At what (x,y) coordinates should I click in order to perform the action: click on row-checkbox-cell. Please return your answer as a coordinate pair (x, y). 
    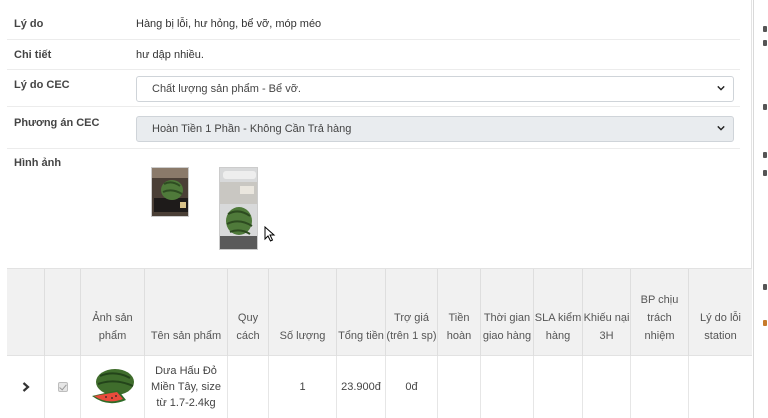
    Looking at the image, I should click on (63, 387).